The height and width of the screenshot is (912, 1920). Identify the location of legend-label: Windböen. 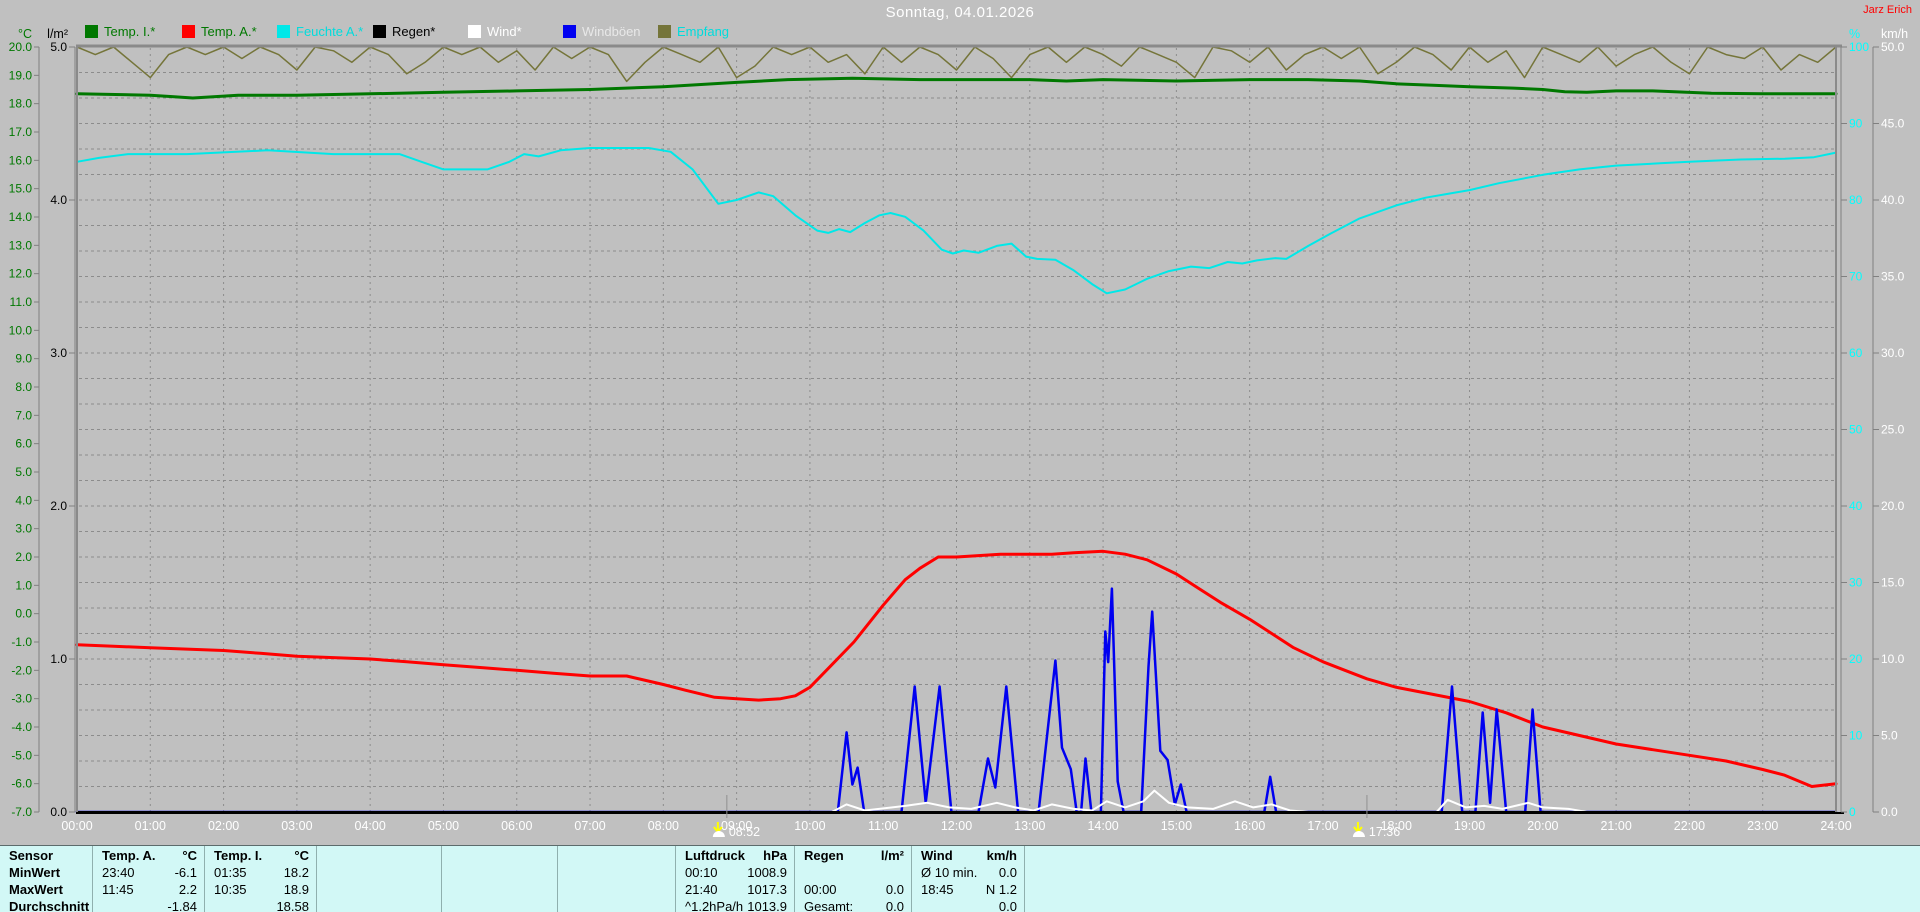
(611, 31).